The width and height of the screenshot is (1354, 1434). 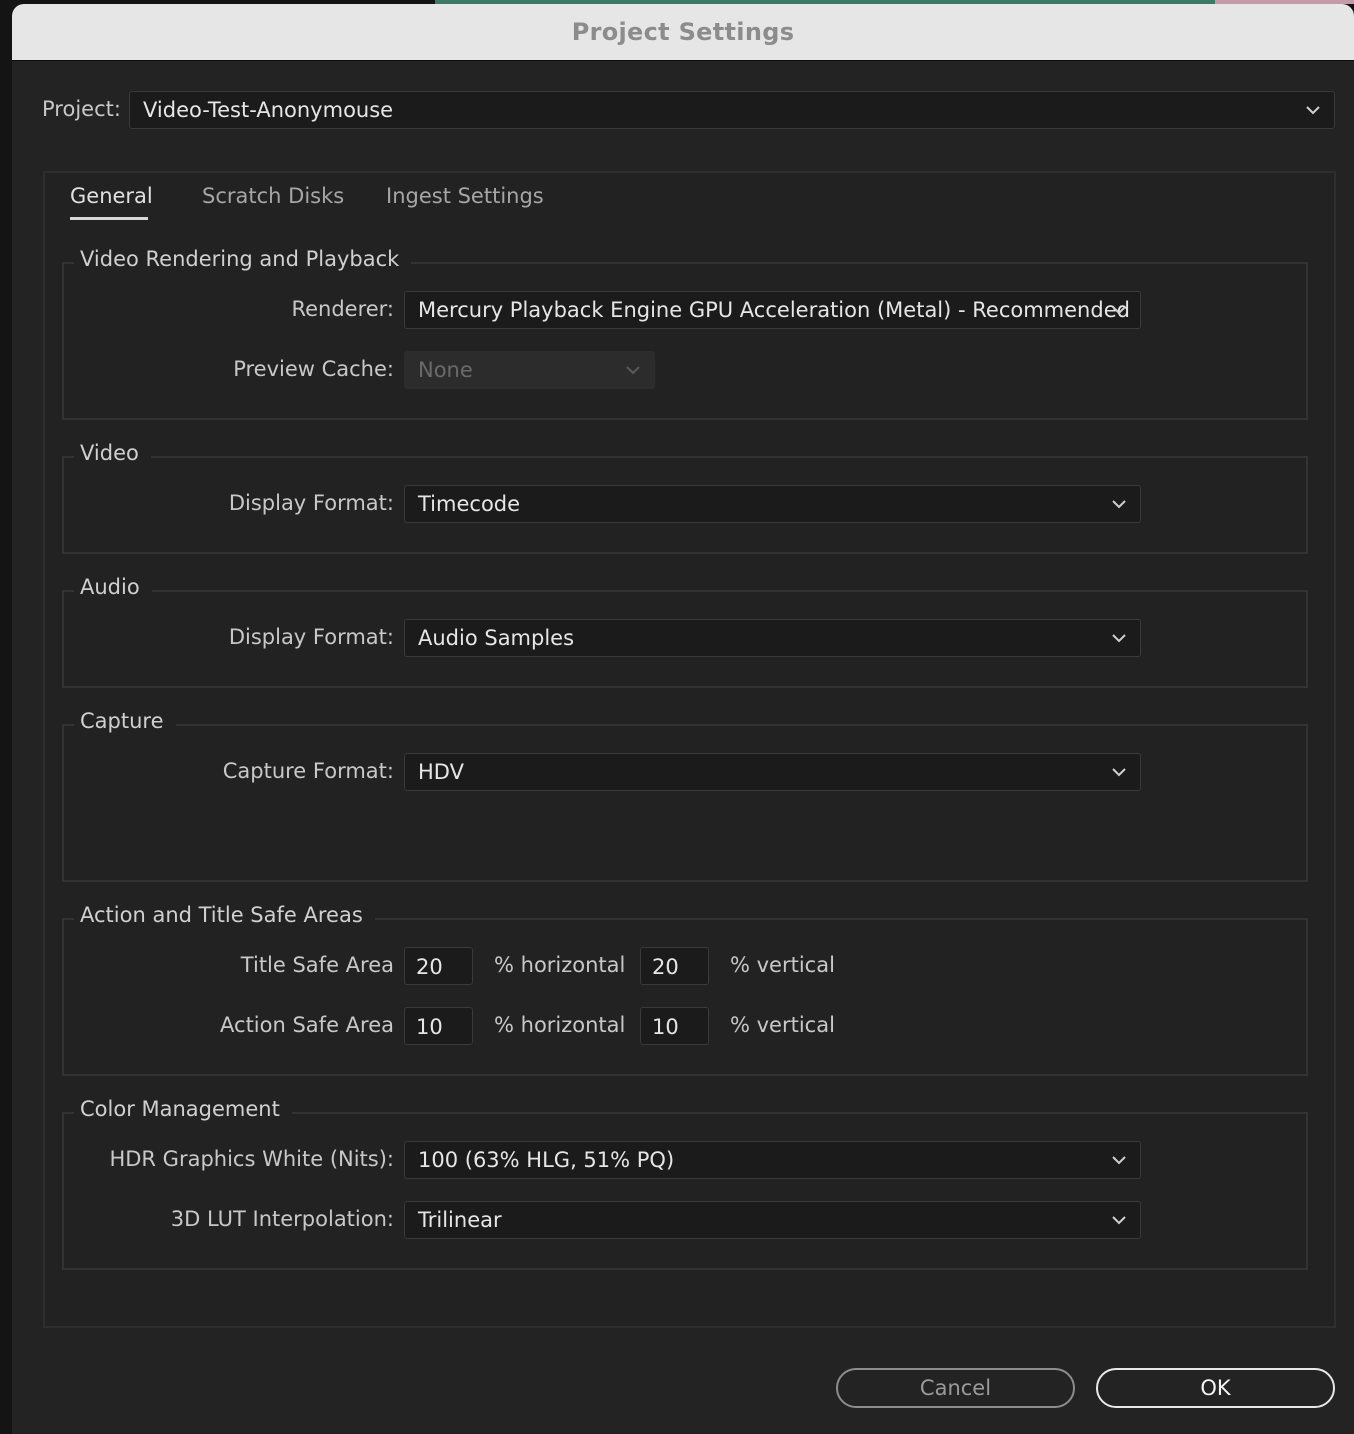 I want to click on color-management-group, so click(x=685, y=1191).